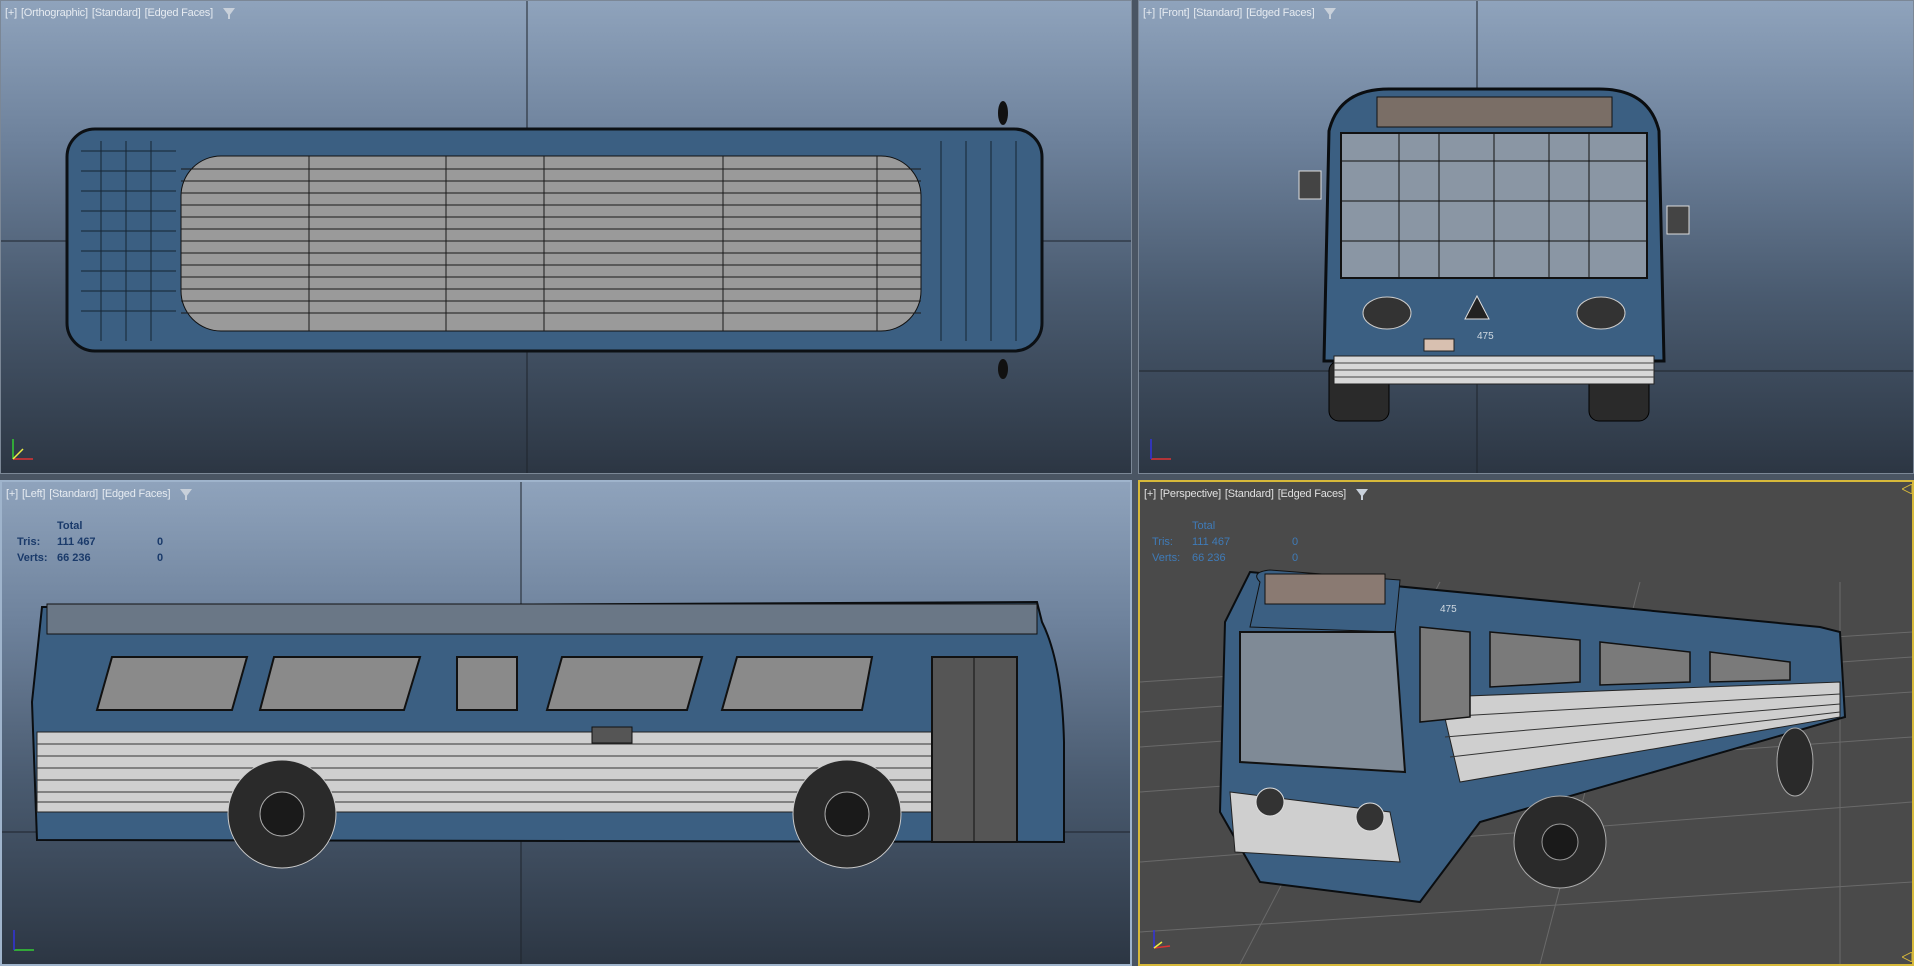 This screenshot has width=1914, height=966. I want to click on viewport-label: [+] [Left] [Standard] [Edged Faces], so click(101, 494).